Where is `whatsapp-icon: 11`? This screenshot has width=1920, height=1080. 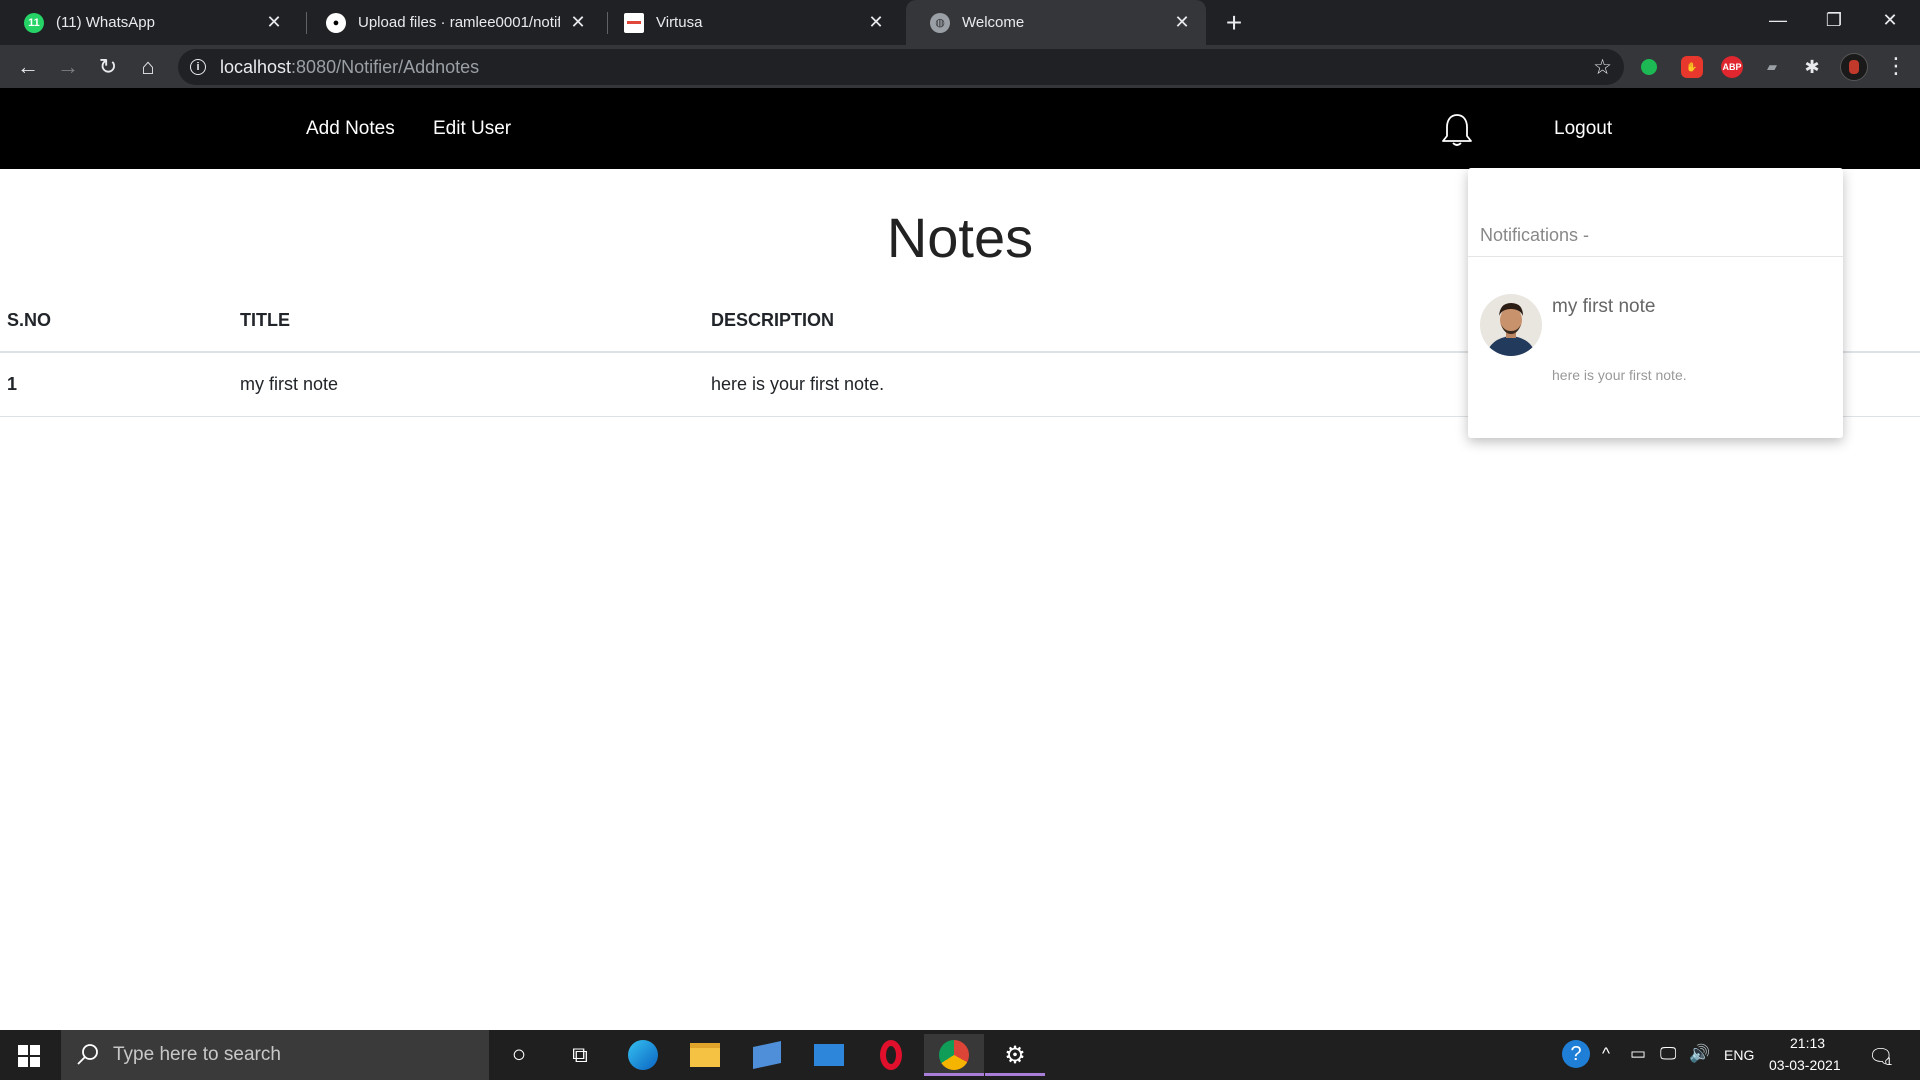
whatsapp-icon: 11 is located at coordinates (34, 22).